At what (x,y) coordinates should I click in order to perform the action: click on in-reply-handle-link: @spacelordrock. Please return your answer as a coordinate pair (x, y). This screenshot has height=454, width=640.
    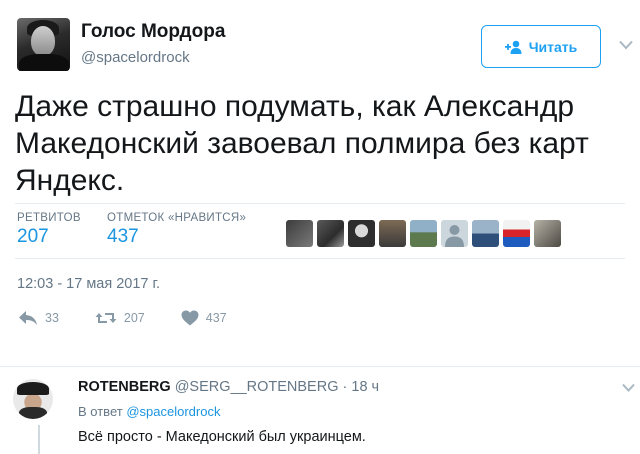
    Looking at the image, I should click on (173, 411).